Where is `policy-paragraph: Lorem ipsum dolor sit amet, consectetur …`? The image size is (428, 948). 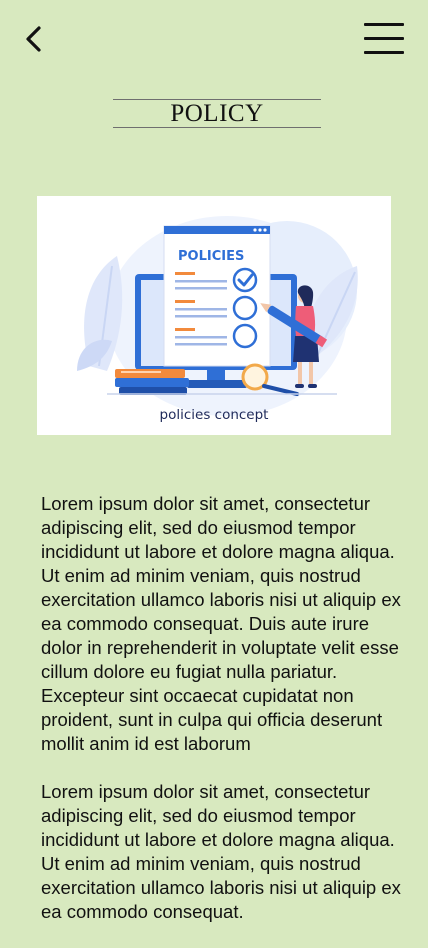
policy-paragraph: Lorem ipsum dolor sit amet, consectetur … is located at coordinates (221, 851).